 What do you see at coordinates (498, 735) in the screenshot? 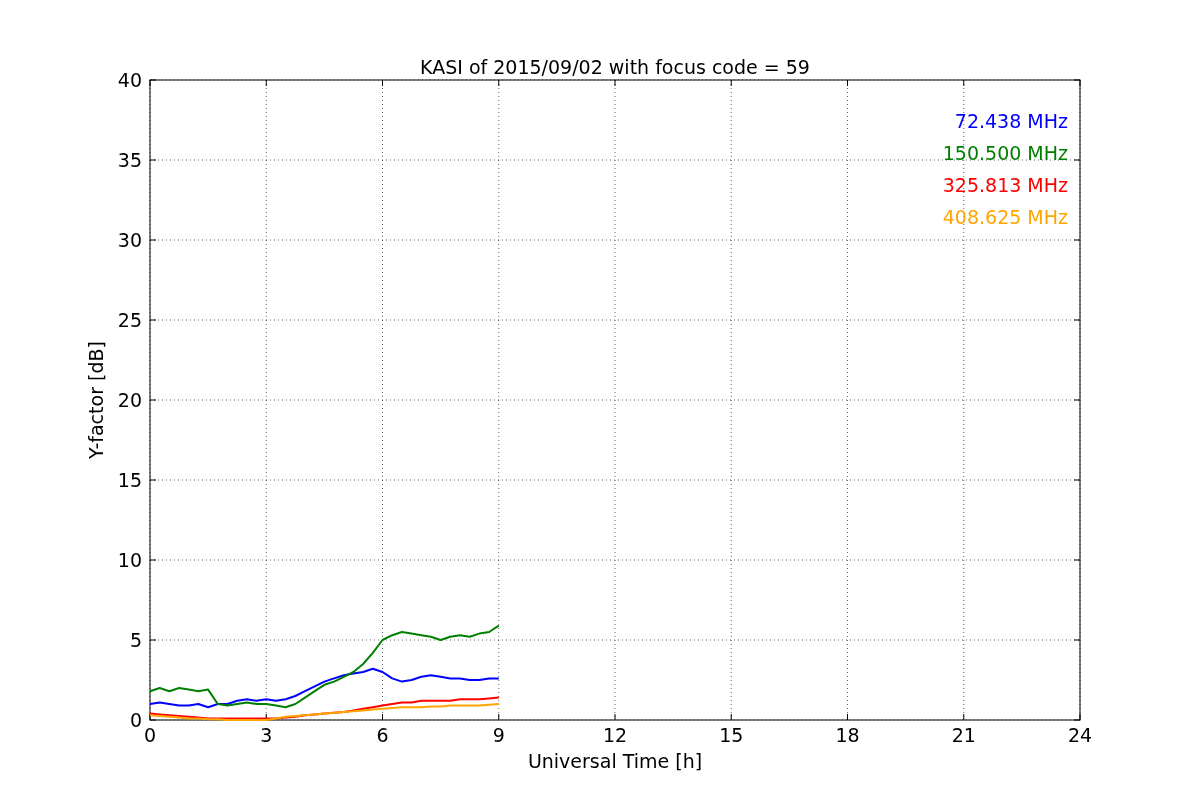
I see `x-tick-label: 9` at bounding box center [498, 735].